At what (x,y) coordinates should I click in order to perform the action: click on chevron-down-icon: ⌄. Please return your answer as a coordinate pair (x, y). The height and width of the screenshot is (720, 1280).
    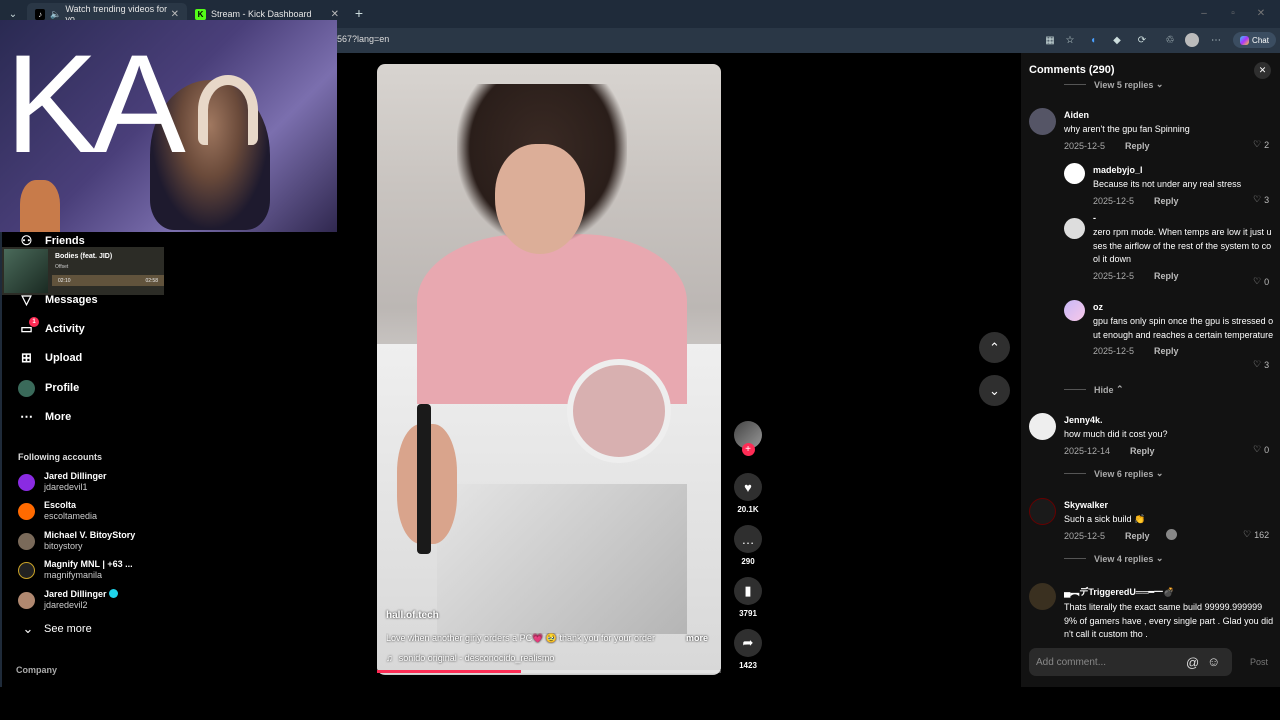
    Looking at the image, I should click on (994, 390).